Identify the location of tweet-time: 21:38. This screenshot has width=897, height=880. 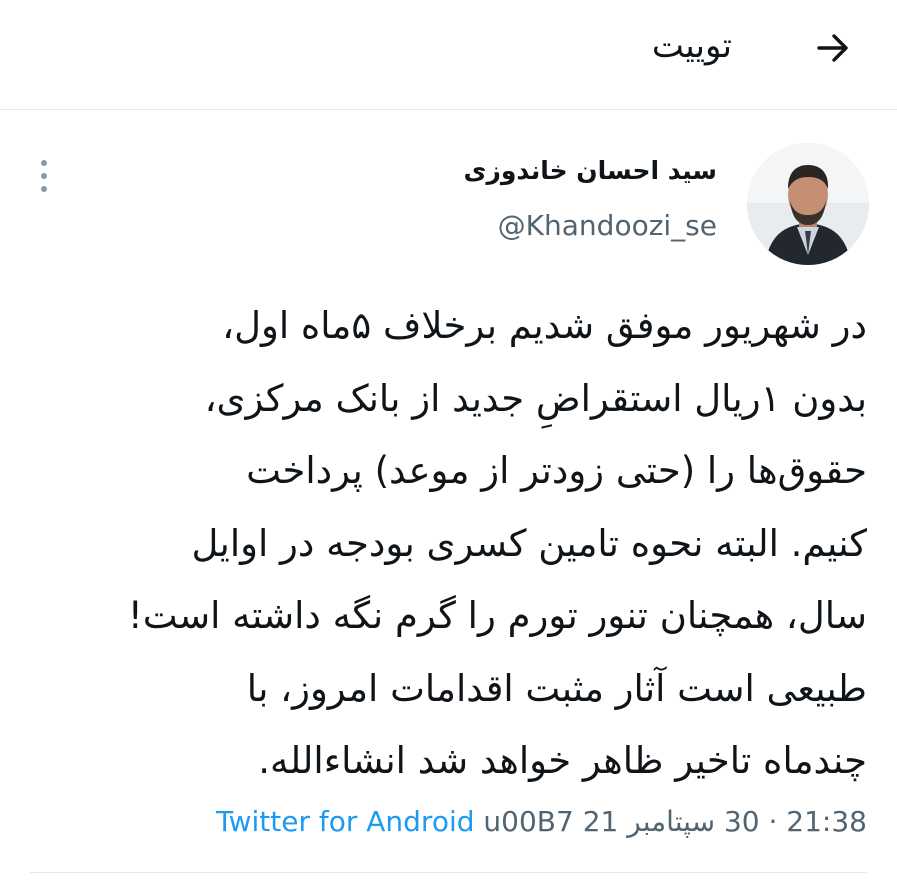
(826, 821).